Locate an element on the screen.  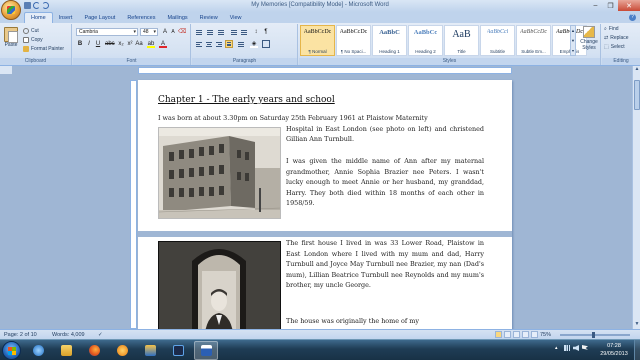
more-icon: ▾ is located at coordinates (573, 50).